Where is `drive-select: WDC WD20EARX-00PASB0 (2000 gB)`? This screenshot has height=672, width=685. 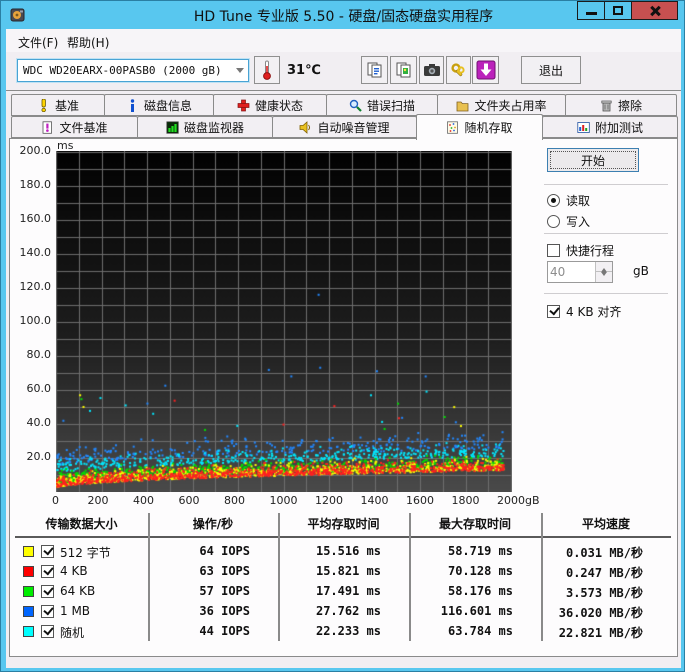 drive-select: WDC WD20EARX-00PASB0 (2000 gB) is located at coordinates (133, 70).